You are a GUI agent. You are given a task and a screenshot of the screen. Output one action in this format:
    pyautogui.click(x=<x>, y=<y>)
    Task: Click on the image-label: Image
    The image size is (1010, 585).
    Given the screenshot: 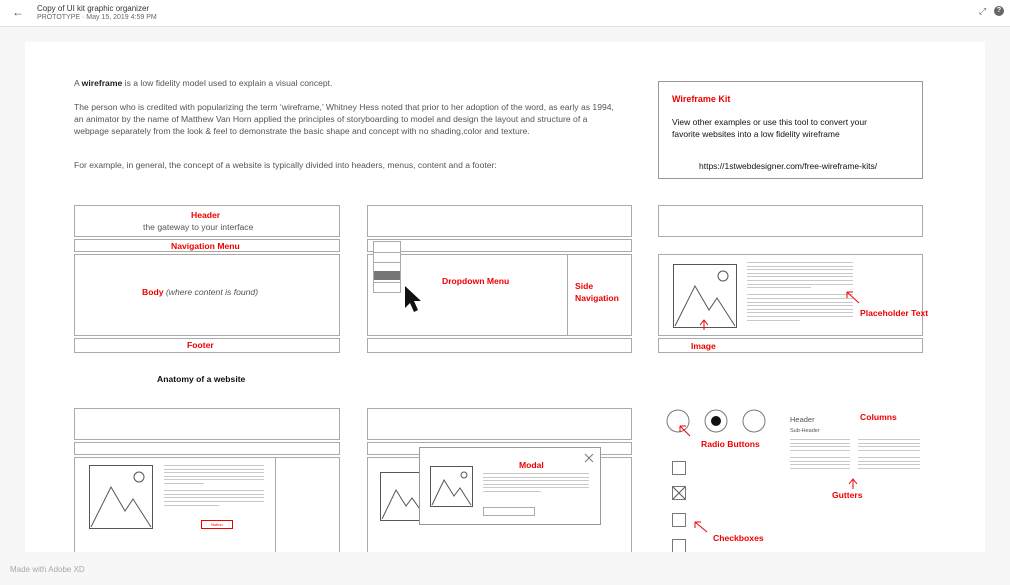 What is the action you would take?
    pyautogui.click(x=703, y=346)
    